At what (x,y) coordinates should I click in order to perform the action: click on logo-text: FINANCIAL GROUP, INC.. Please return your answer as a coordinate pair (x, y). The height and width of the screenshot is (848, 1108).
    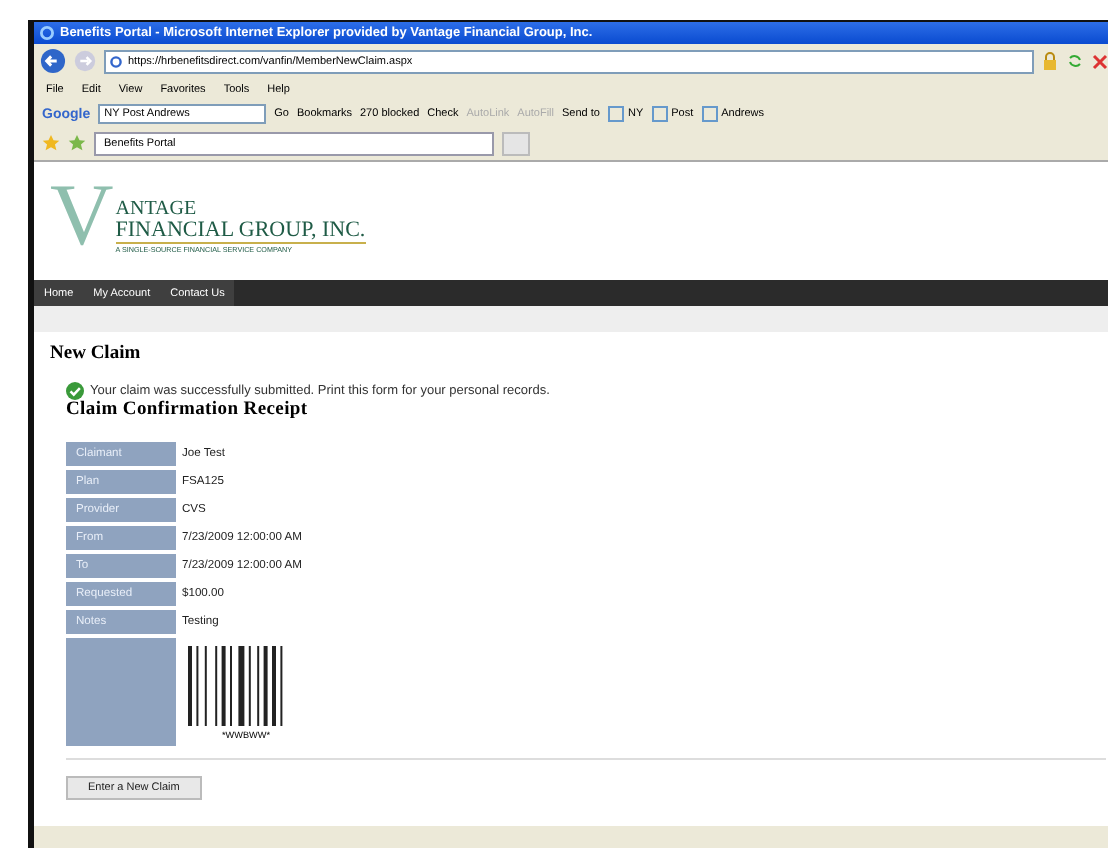
    Looking at the image, I should click on (240, 230).